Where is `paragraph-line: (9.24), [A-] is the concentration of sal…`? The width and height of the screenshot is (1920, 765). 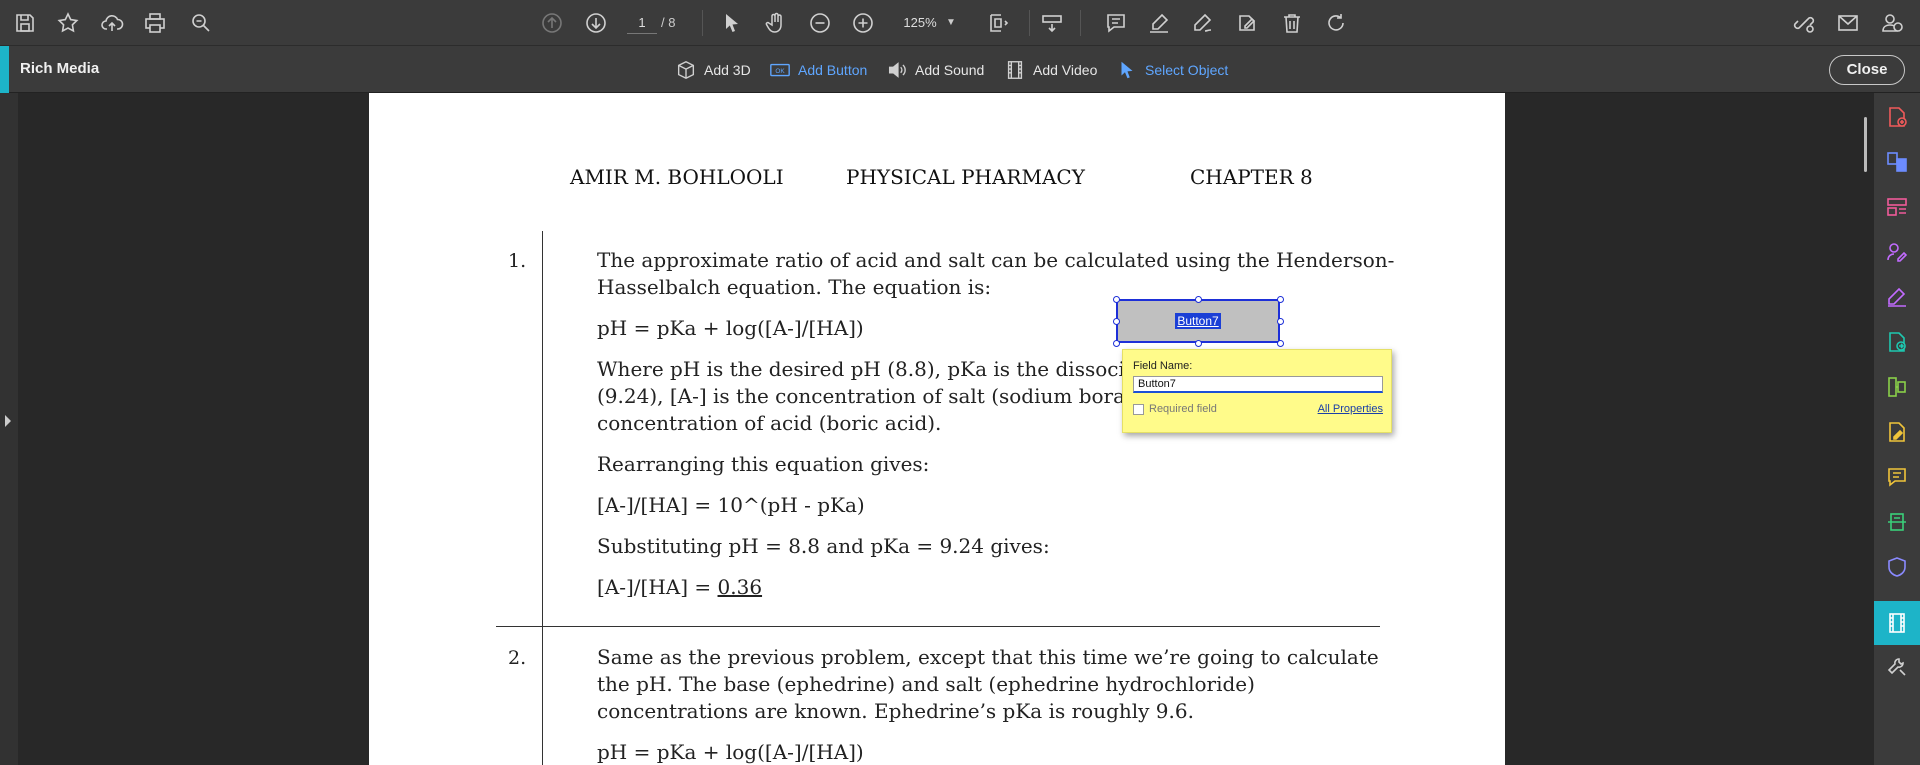
paragraph-line: (9.24), [A-] is the concentration of sal… is located at coordinates (871, 396).